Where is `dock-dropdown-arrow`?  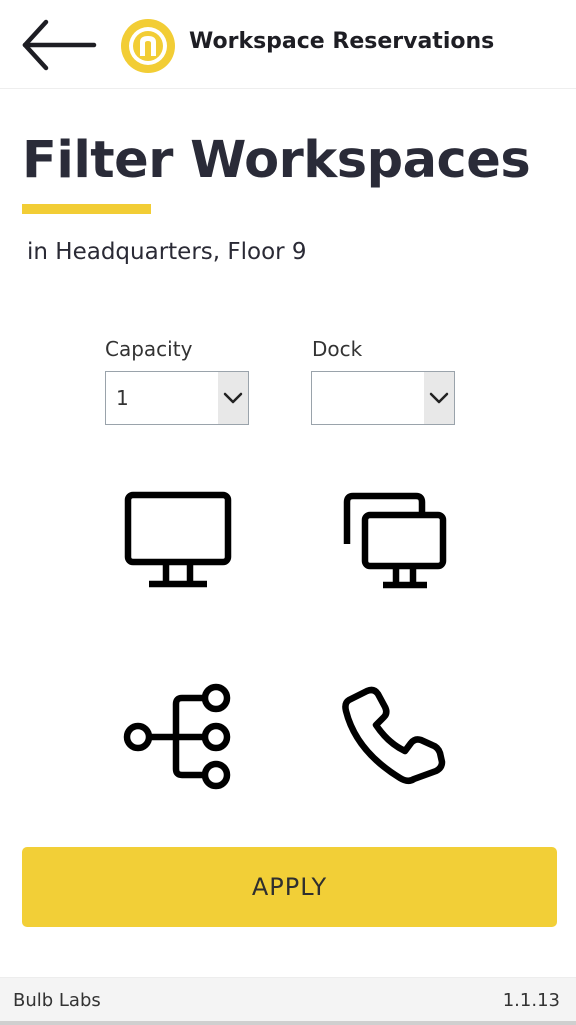
dock-dropdown-arrow is located at coordinates (439, 398).